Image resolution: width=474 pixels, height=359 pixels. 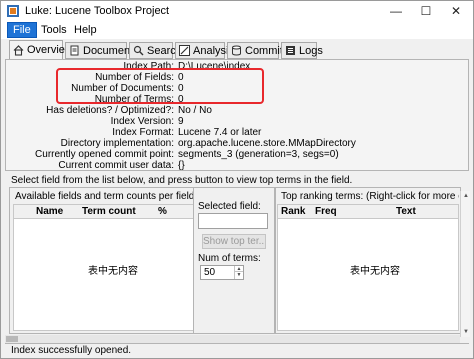 I want to click on top-terms-table-header: Rank Freq Text, so click(x=368, y=212).